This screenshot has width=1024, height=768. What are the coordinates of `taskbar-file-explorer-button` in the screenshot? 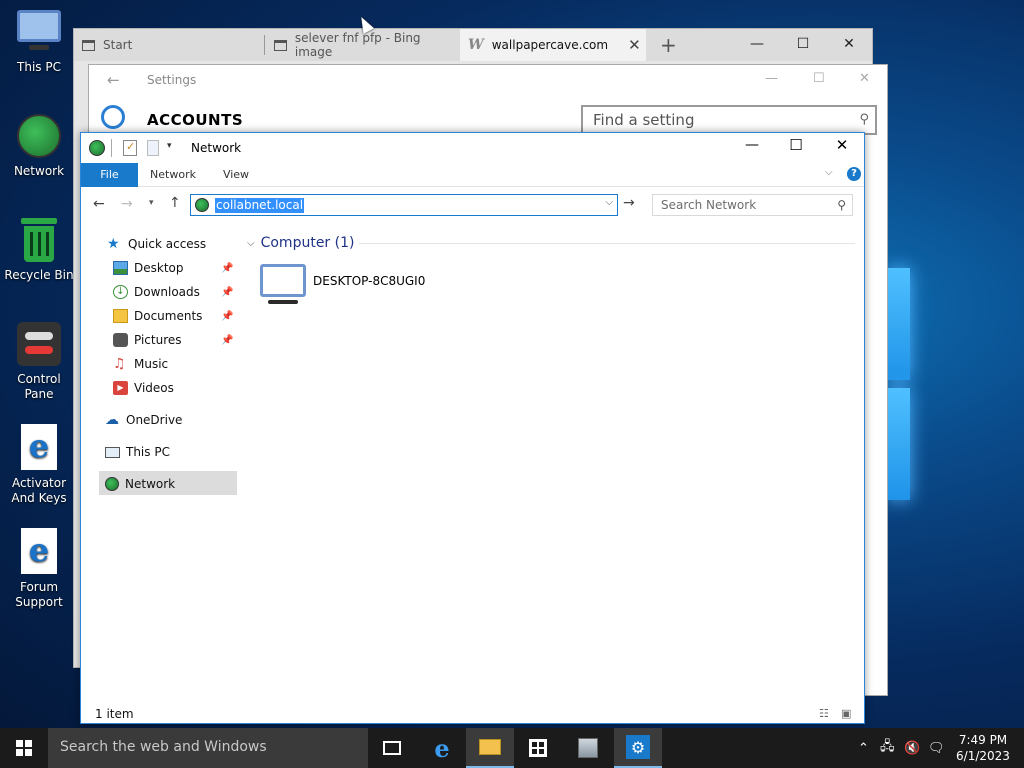 It's located at (490, 748).